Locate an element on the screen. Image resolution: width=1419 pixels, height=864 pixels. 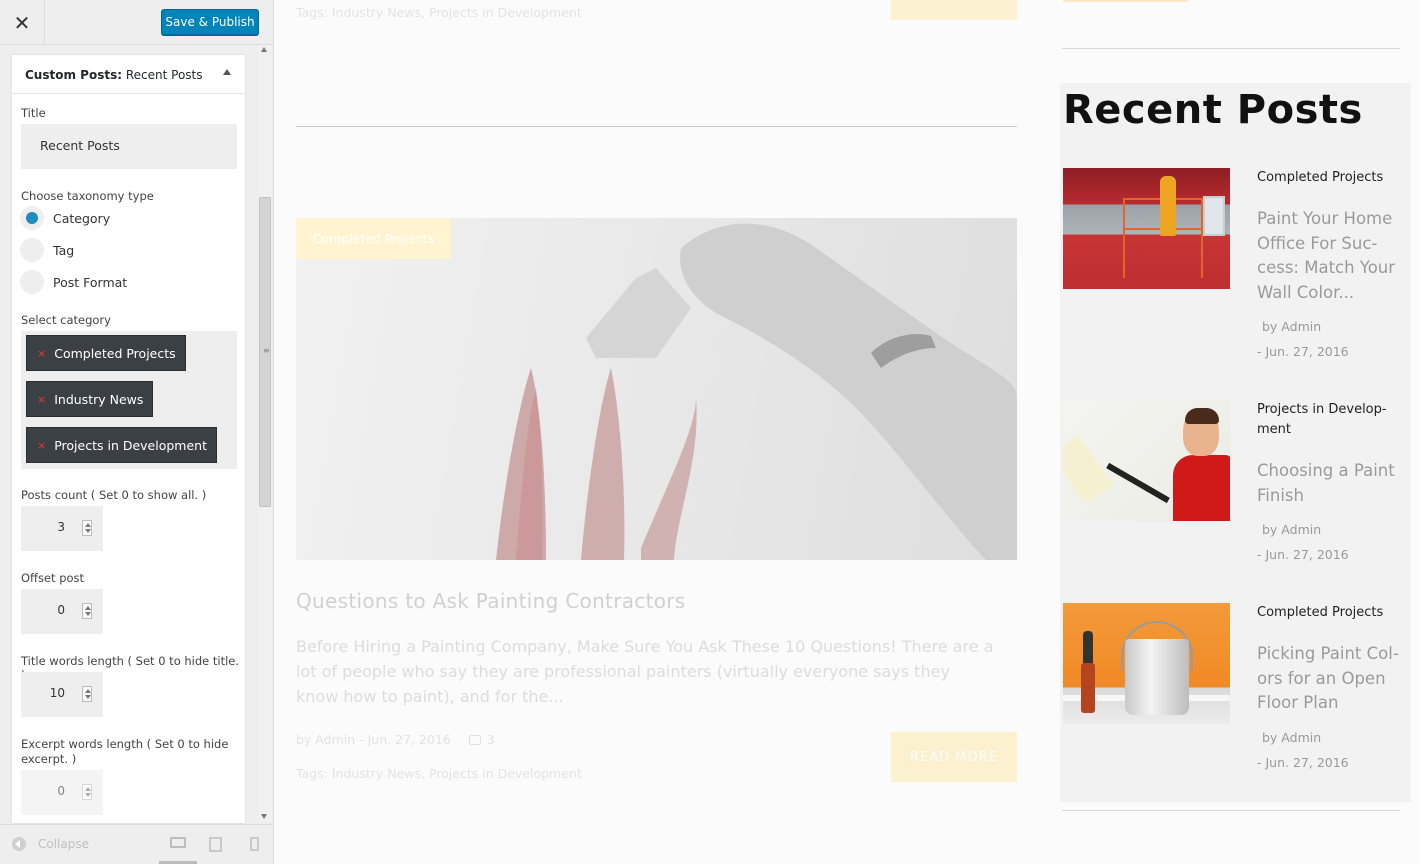
read-more-button: READ MORE is located at coordinates (954, 757).